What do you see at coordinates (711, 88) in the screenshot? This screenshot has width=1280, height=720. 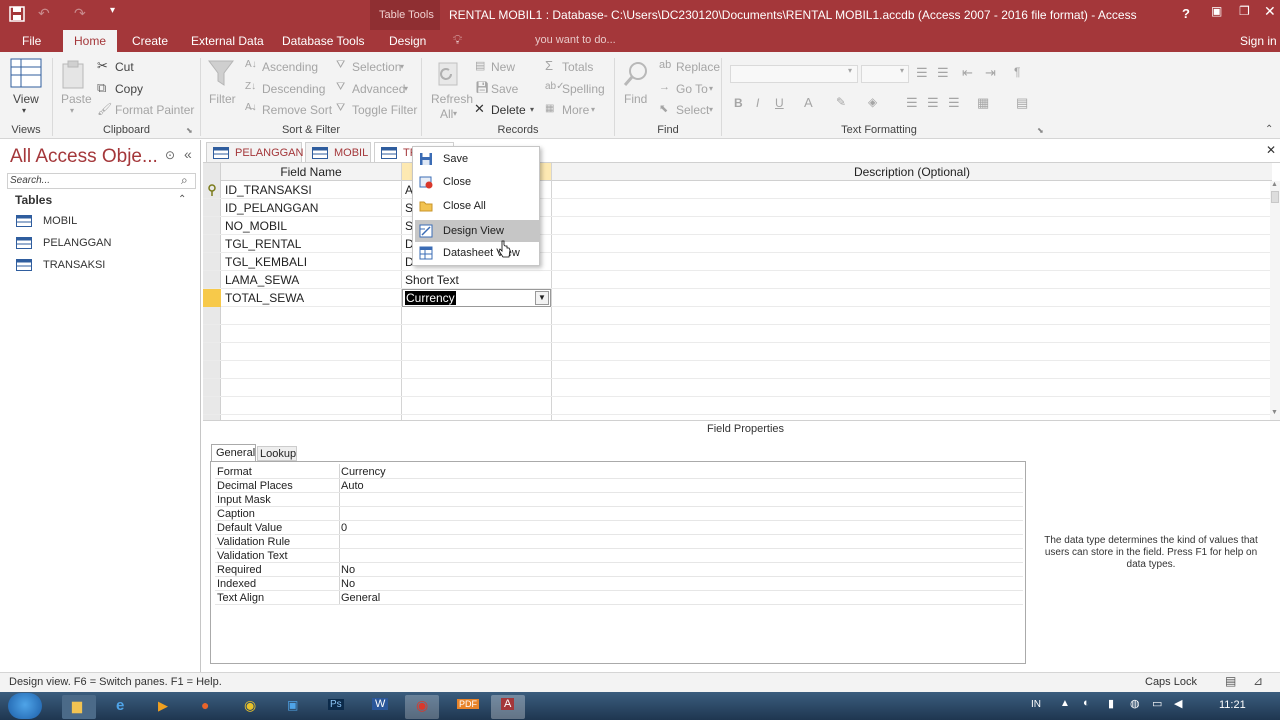 I see `goto-dropdown-icon: ▾` at bounding box center [711, 88].